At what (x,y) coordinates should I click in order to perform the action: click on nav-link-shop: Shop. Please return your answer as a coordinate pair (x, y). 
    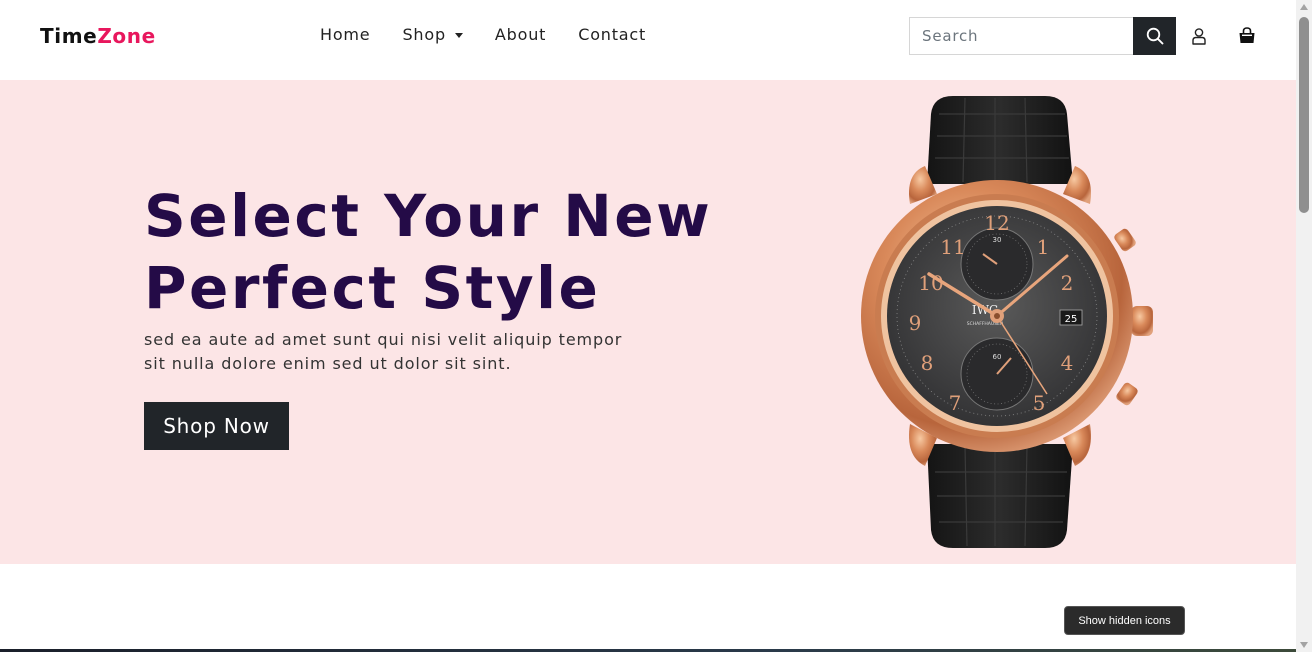
    Looking at the image, I should click on (432, 34).